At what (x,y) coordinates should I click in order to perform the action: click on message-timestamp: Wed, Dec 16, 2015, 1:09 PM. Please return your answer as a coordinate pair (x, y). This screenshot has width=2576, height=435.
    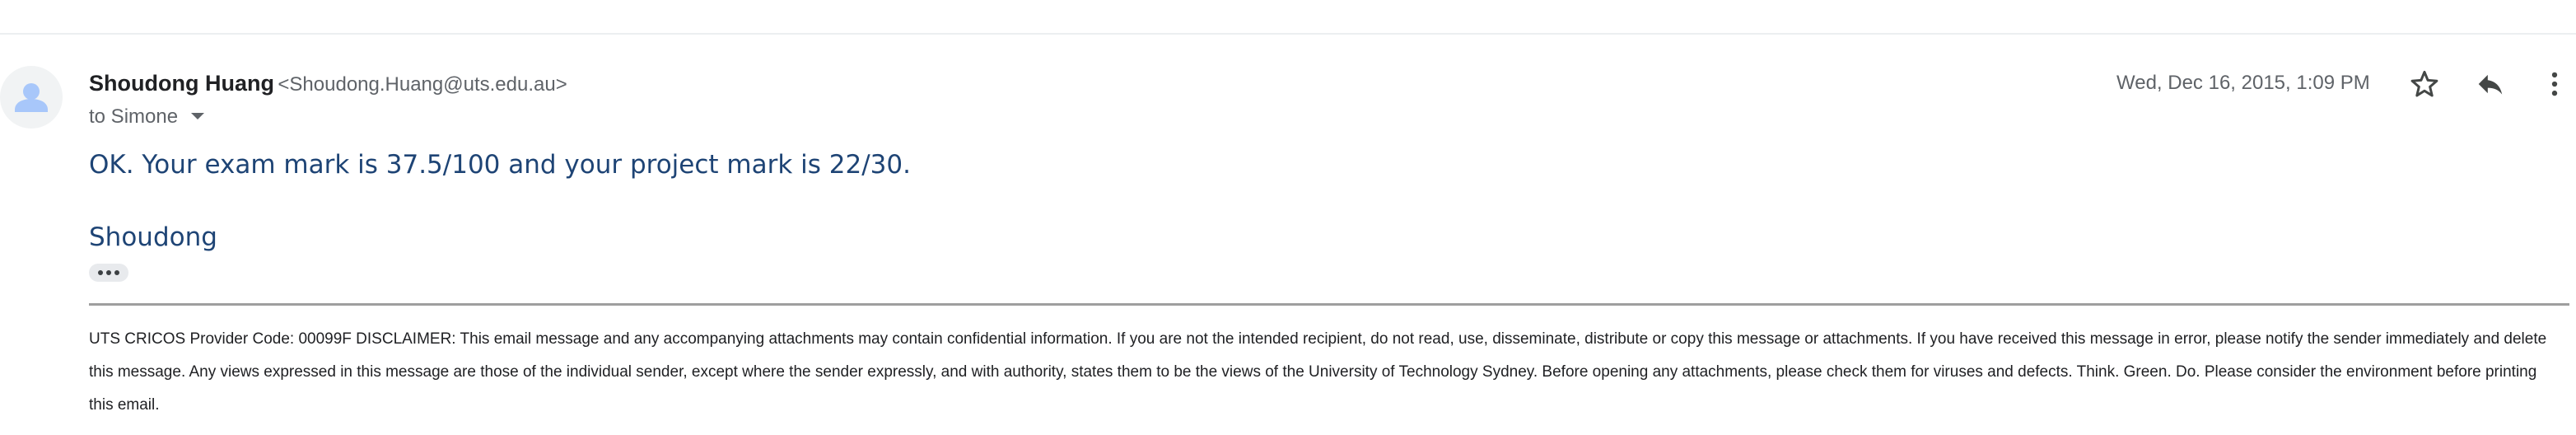
    Looking at the image, I should click on (2243, 83).